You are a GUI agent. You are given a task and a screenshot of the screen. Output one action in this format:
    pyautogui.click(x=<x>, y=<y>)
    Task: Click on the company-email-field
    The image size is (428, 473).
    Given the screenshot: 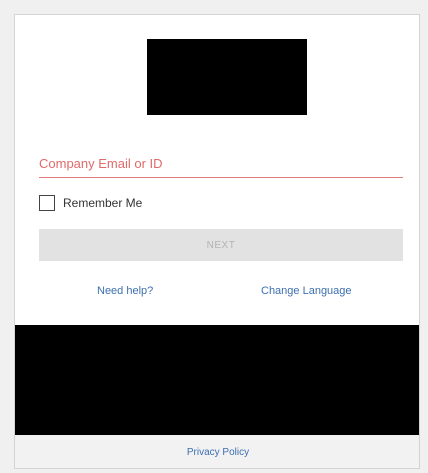 What is the action you would take?
    pyautogui.click(x=221, y=163)
    